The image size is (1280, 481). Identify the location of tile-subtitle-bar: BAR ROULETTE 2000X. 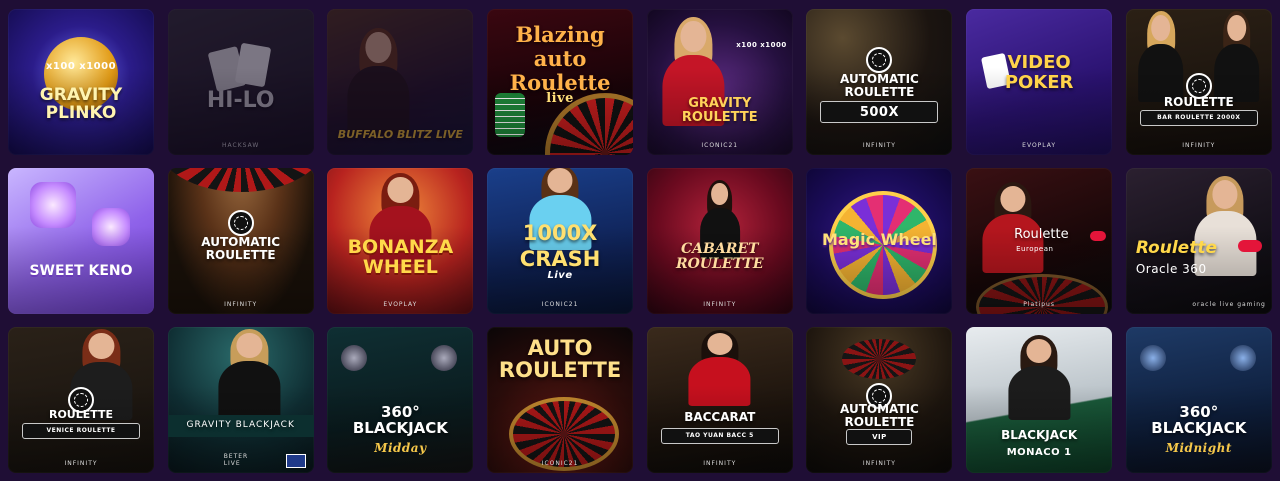
(1198, 118).